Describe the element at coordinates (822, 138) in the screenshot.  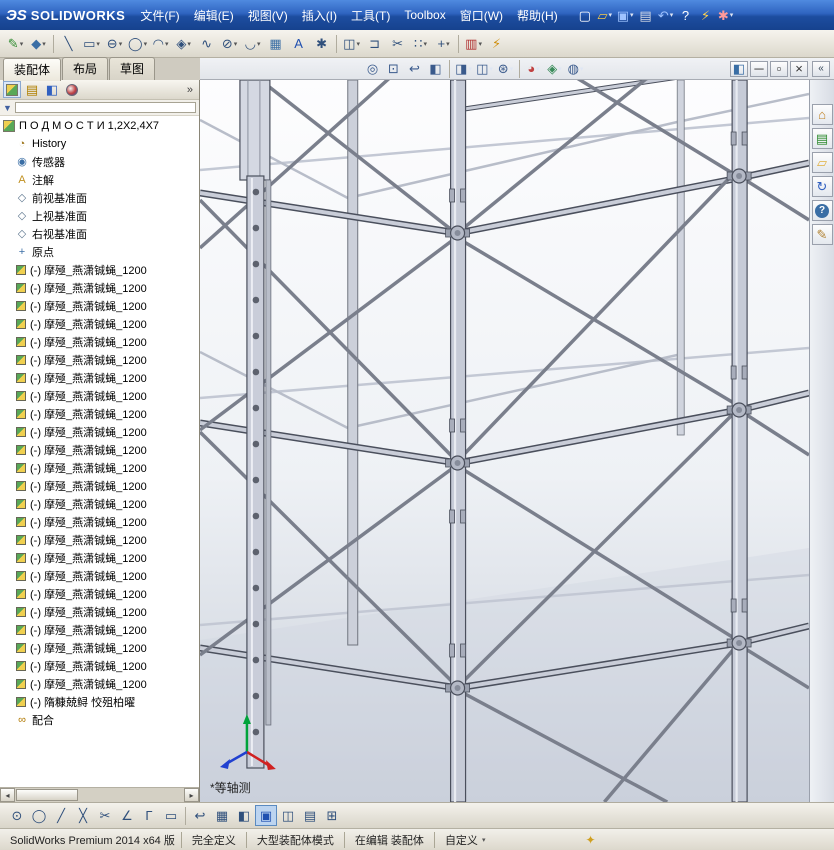
I see `design-library-icon: ▤` at that location.